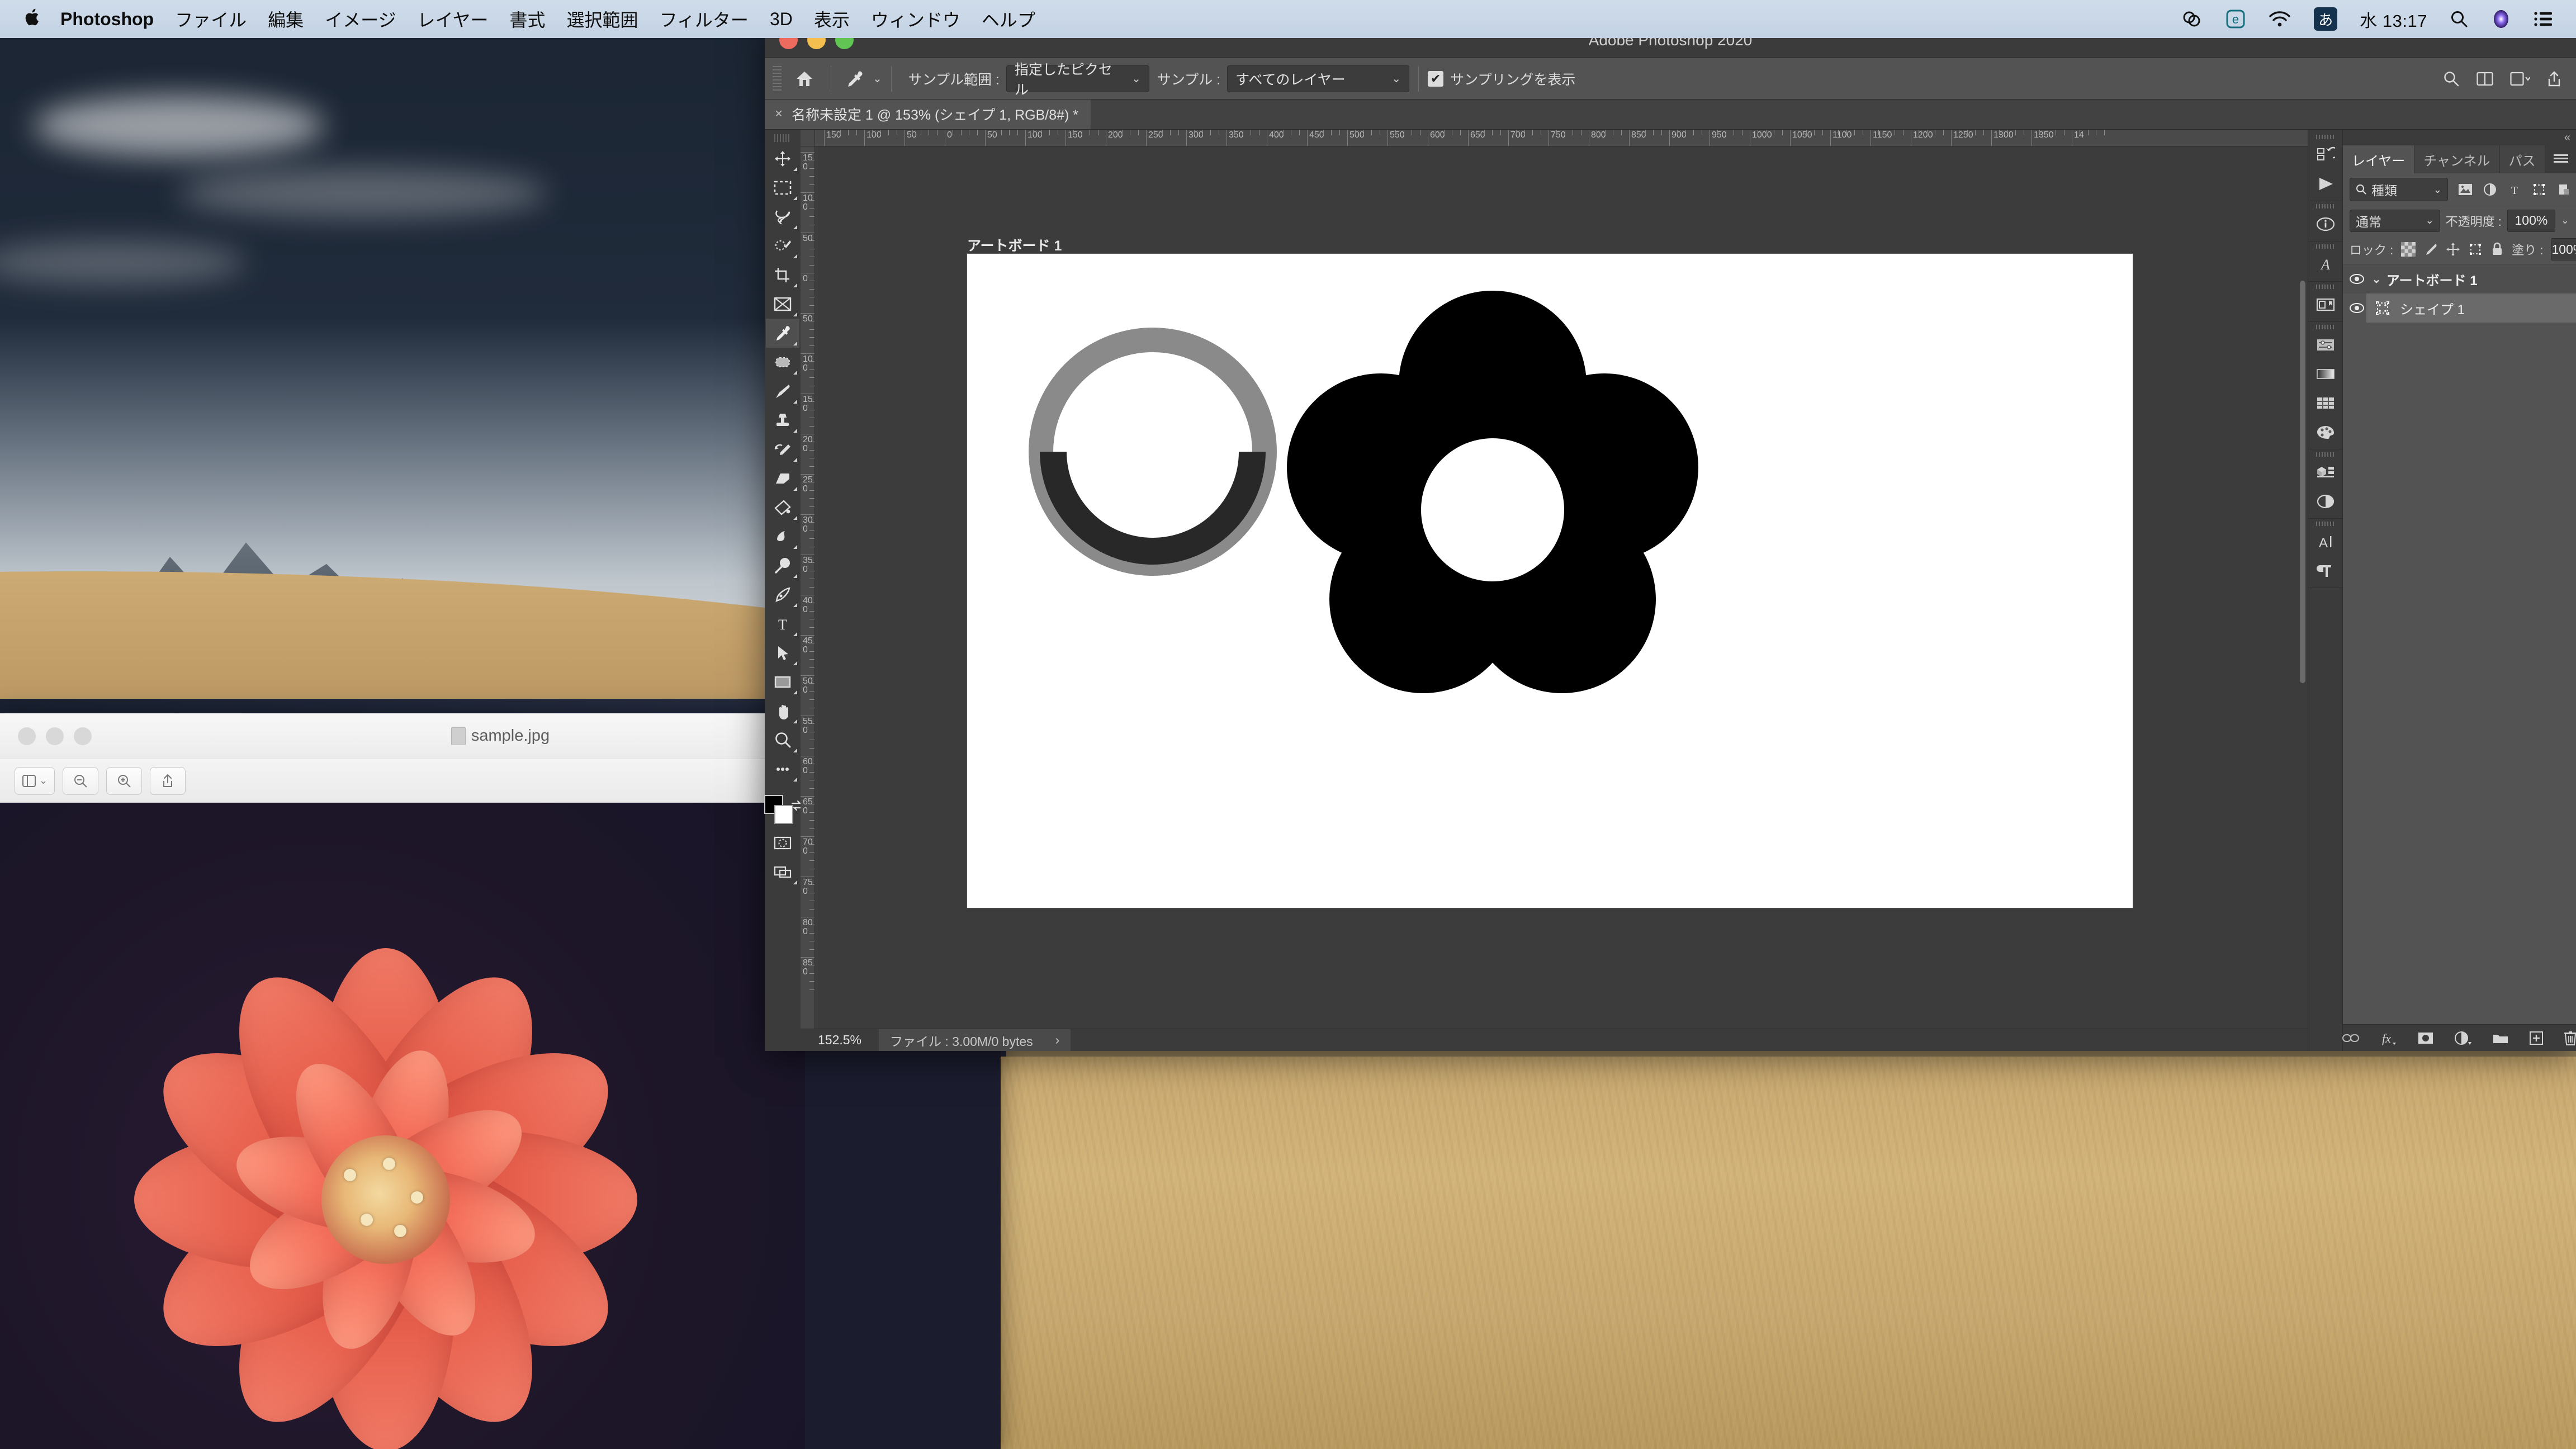 Image resolution: width=2576 pixels, height=1449 pixels. Describe the element at coordinates (782, 421) in the screenshot. I see `clone-stamp-tool` at that location.